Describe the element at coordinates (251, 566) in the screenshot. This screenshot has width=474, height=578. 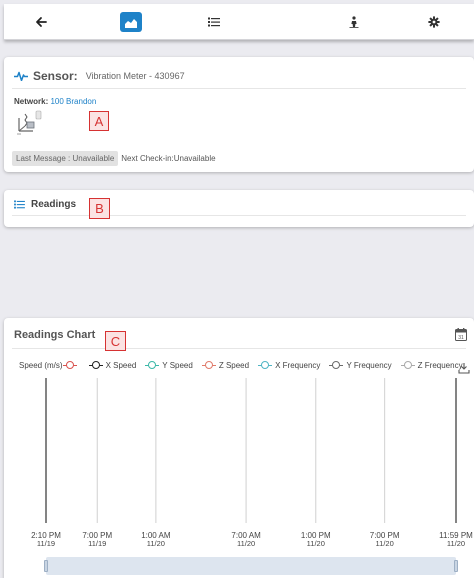
I see `chart-range-navigator` at that location.